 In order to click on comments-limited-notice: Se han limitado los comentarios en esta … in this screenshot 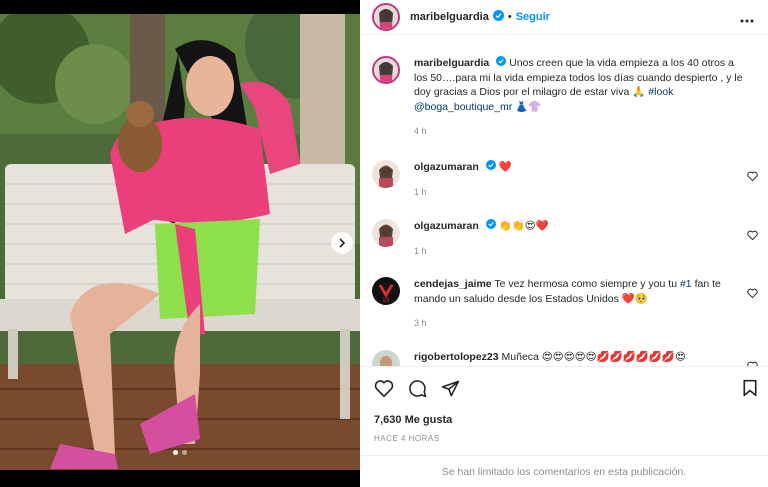, I will do `click(564, 471)`.